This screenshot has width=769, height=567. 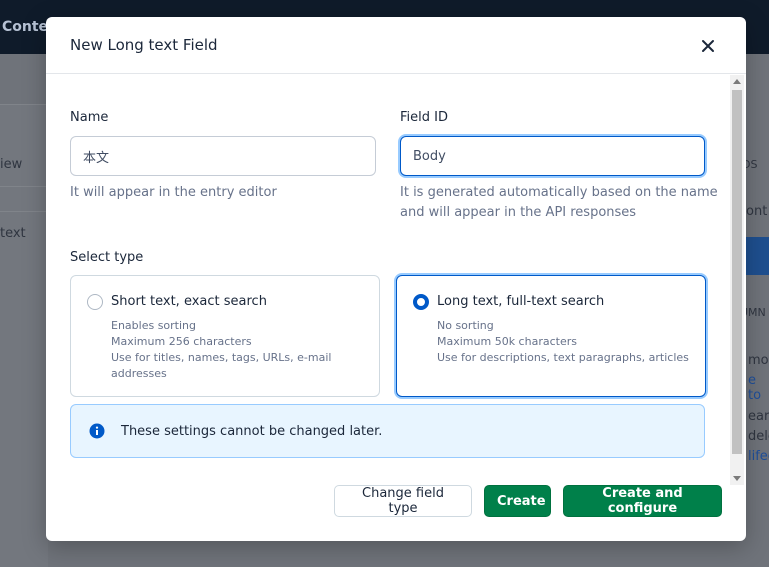 I want to click on bg-right-label: ont, so click(x=757, y=211).